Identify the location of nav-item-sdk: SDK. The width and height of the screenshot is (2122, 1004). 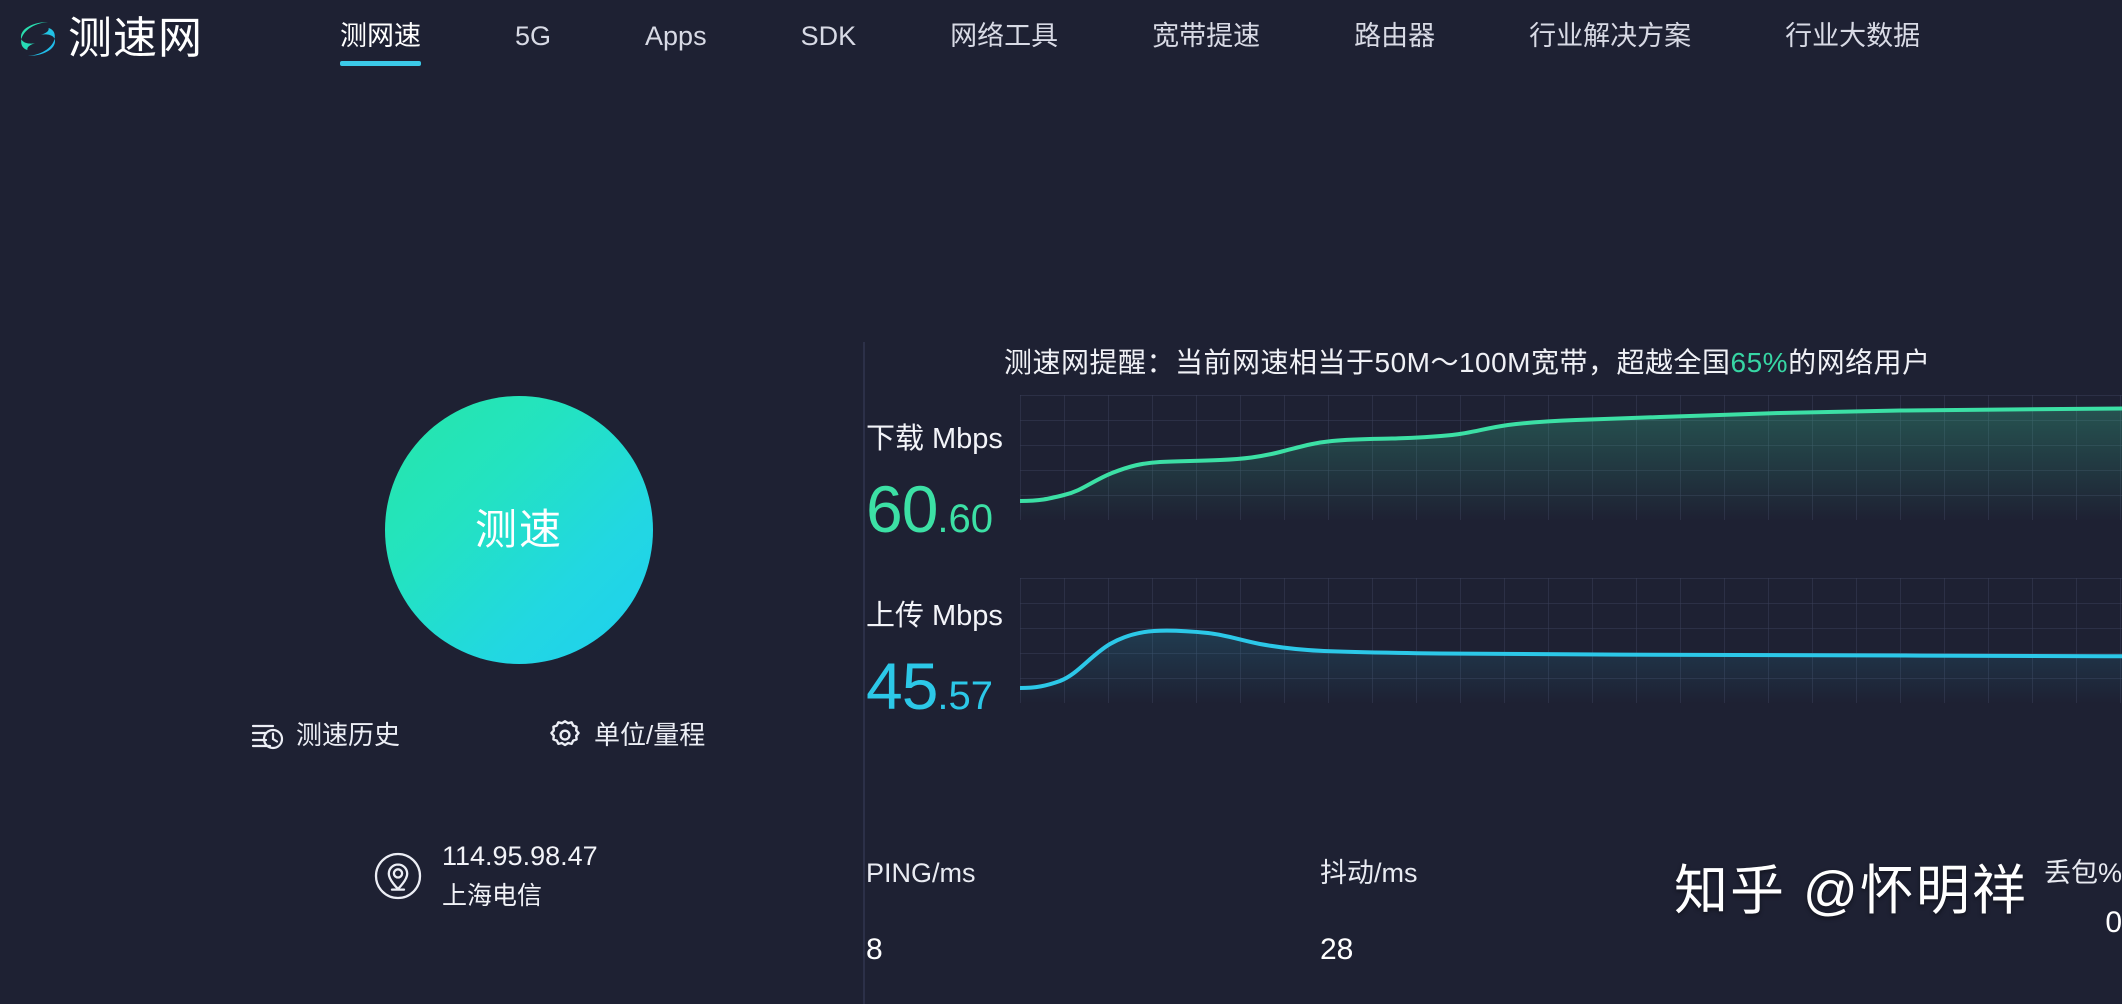
(829, 43).